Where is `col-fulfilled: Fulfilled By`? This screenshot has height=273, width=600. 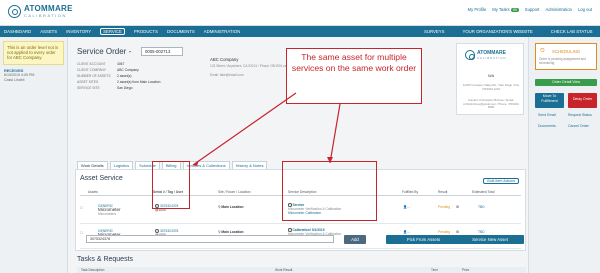
col-fulfilled: Fulfilled By is located at coordinates (410, 192).